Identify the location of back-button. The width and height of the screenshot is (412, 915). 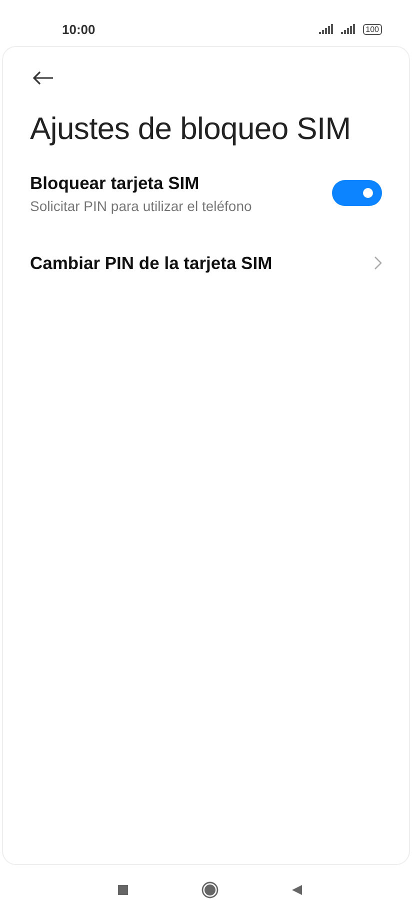
(43, 78).